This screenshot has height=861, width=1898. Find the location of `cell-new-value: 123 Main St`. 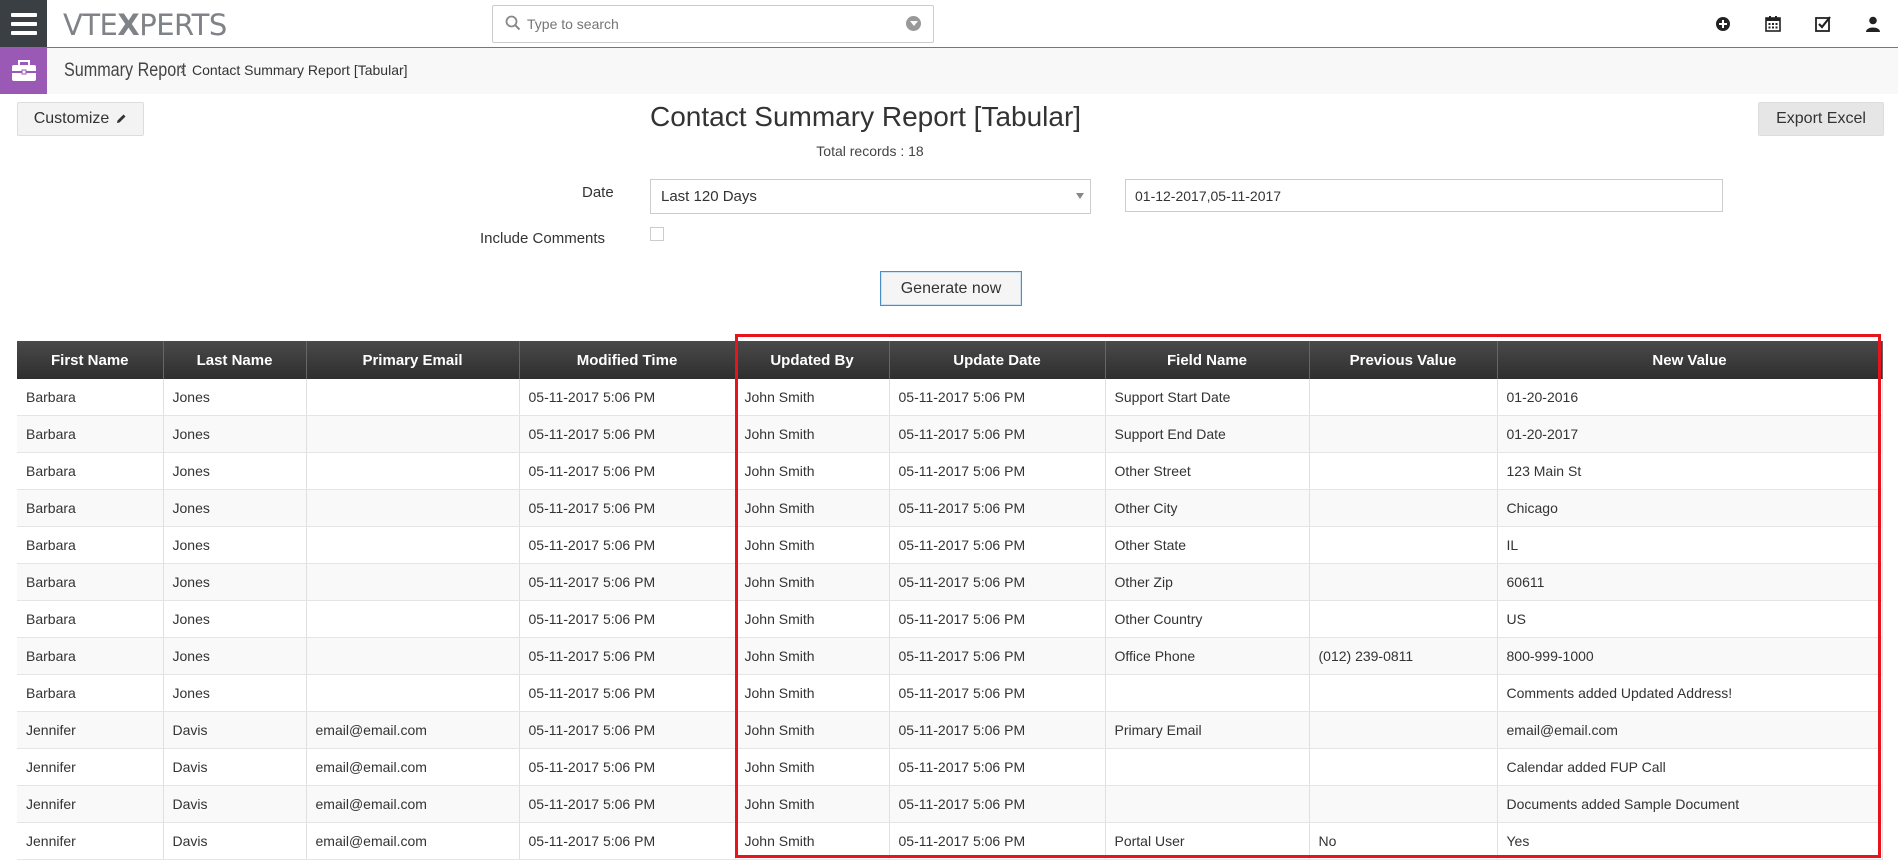

cell-new-value: 123 Main St is located at coordinates (1690, 471).